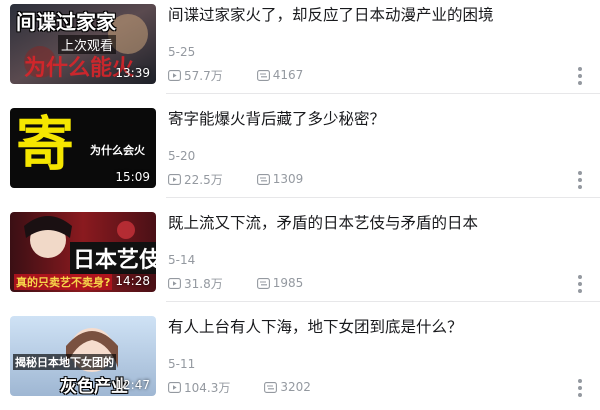 Image resolution: width=600 pixels, height=410 pixels. What do you see at coordinates (368, 327) in the screenshot?
I see `video-title: 有人上台有人下海，地下女团到底是什么？` at bounding box center [368, 327].